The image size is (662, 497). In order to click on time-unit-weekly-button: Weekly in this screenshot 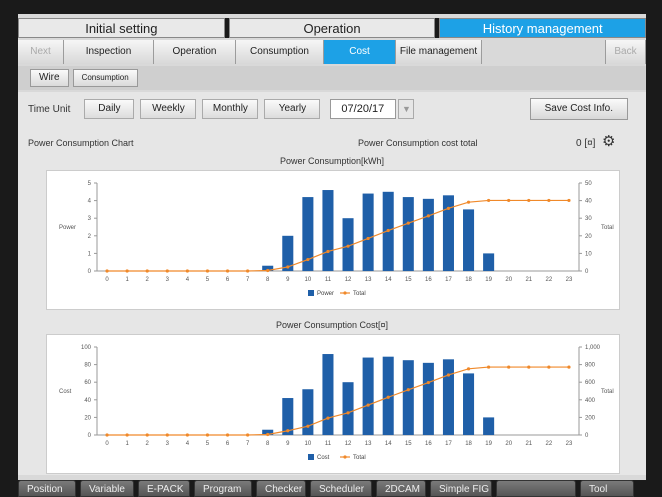, I will do `click(168, 109)`.